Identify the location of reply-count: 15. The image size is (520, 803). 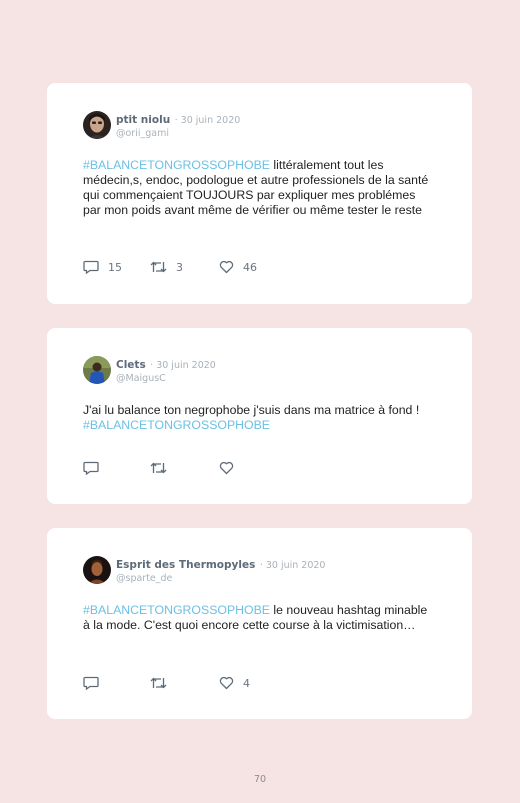
(115, 267).